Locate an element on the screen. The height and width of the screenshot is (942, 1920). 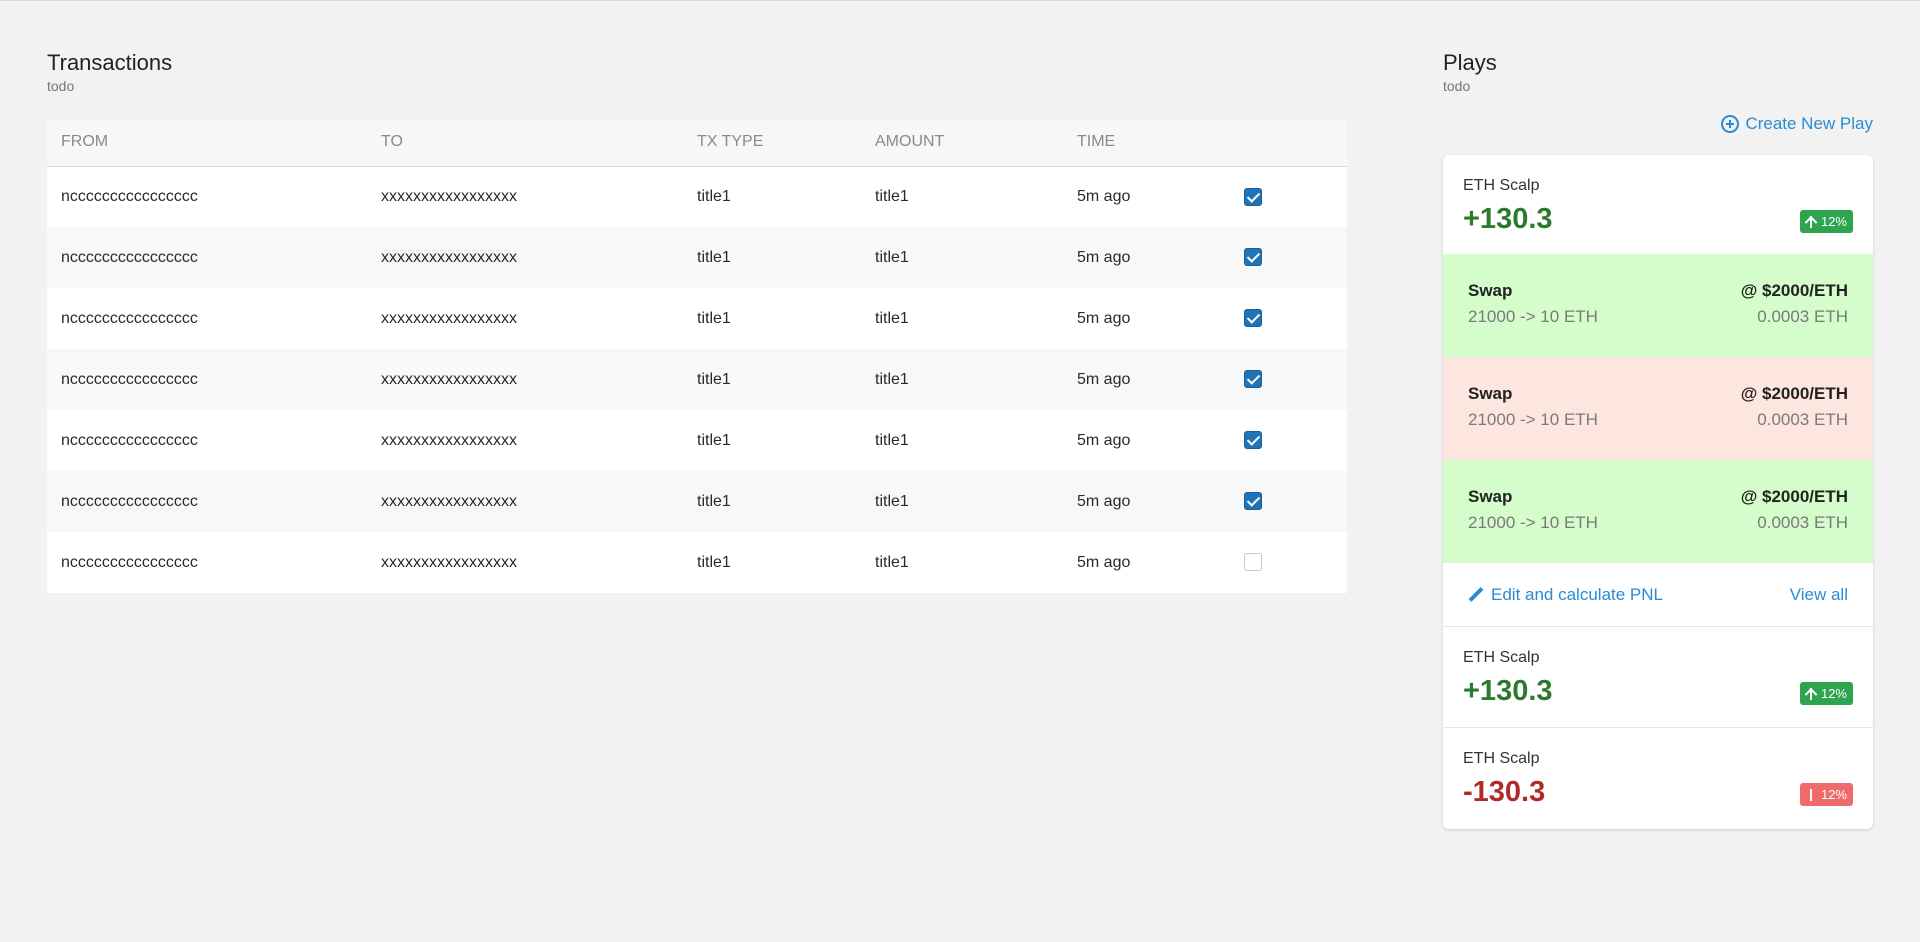
edit-calculate-pnl-label: Edit and calculate PNL is located at coordinates (1577, 594).